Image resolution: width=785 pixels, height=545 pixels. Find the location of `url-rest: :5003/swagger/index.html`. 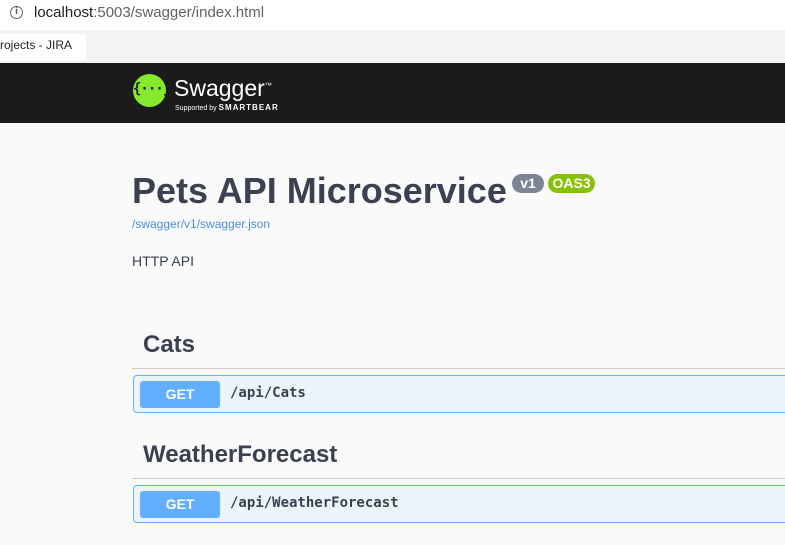

url-rest: :5003/swagger/index.html is located at coordinates (179, 12).